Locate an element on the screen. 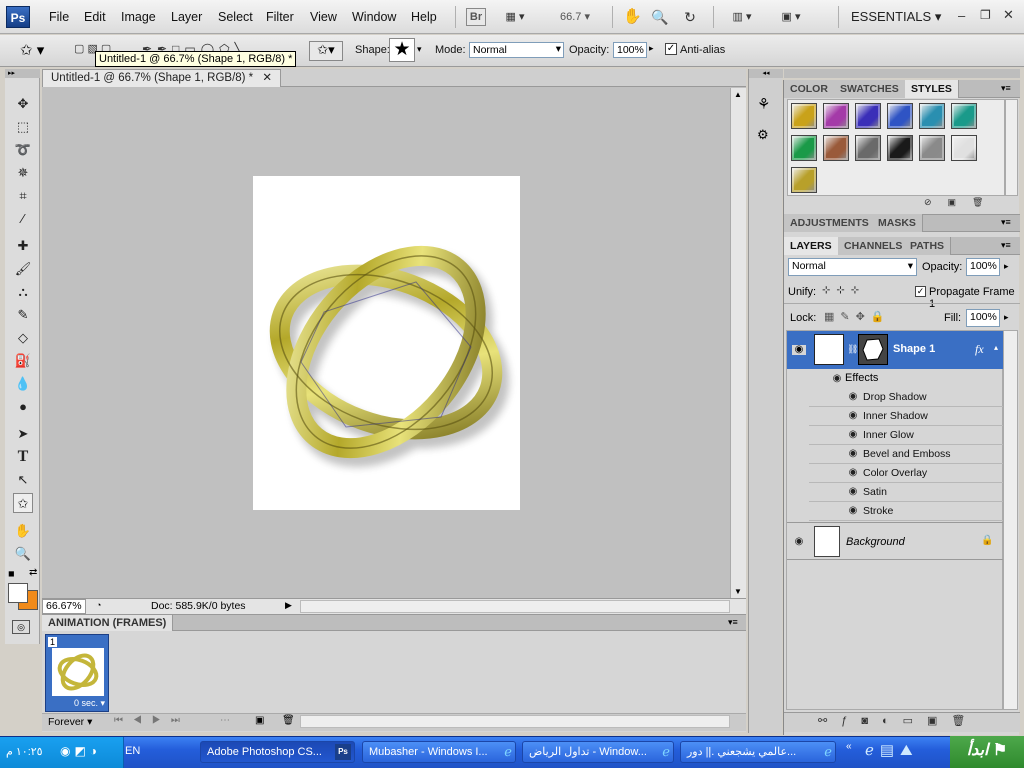  zoom-tool-side-icon: 🔍 is located at coordinates (23, 554).